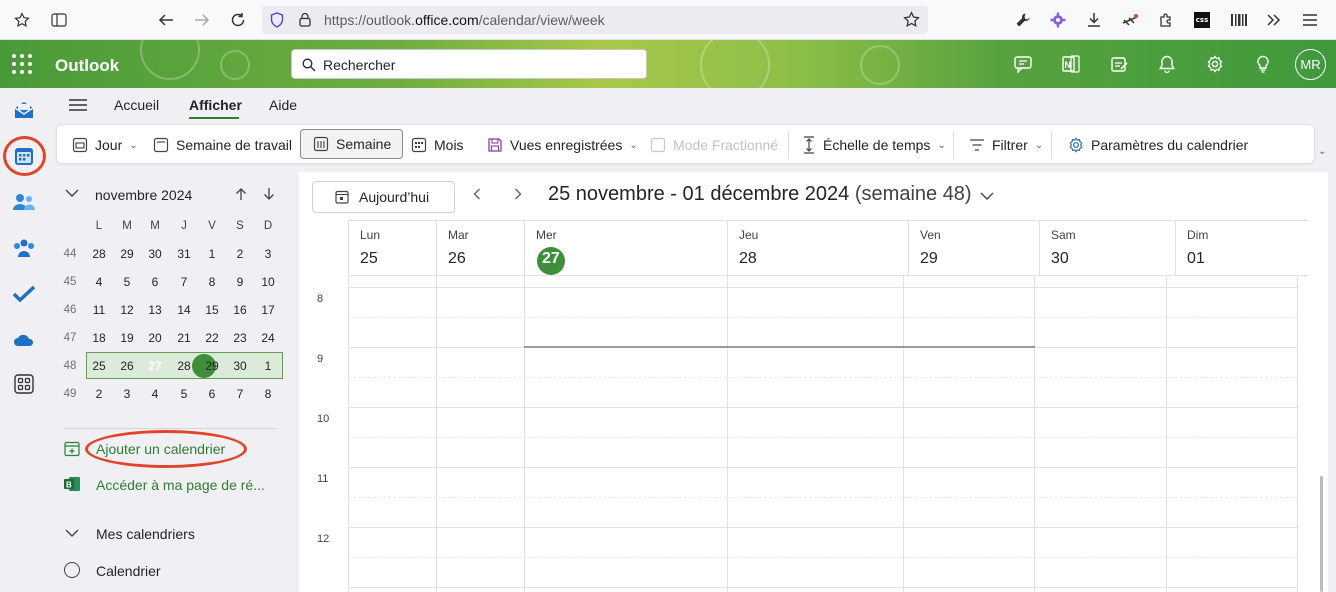 This screenshot has width=1336, height=592. What do you see at coordinates (160, 449) in the screenshot?
I see `add-calendar-link: Ajouter un calendrier` at bounding box center [160, 449].